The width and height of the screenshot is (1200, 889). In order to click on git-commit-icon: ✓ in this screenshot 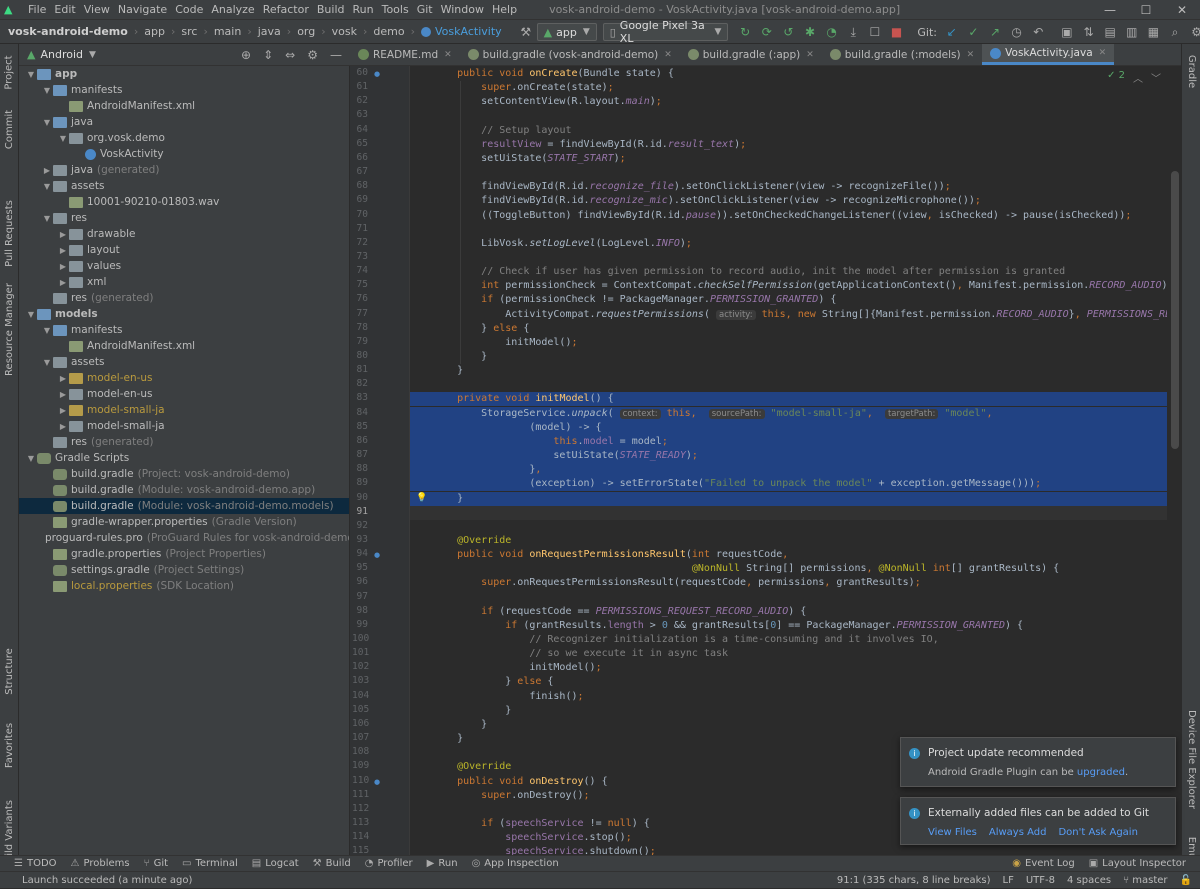, I will do `click(974, 32)`.